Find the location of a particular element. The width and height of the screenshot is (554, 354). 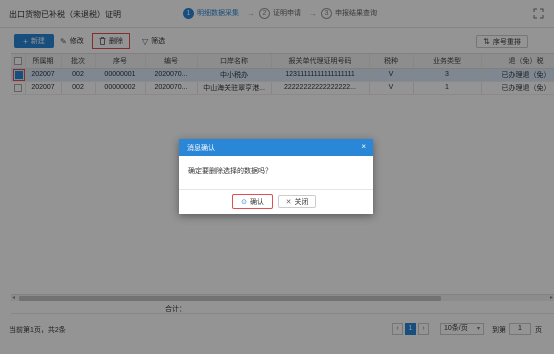

divider is located at coordinates (276, 189).